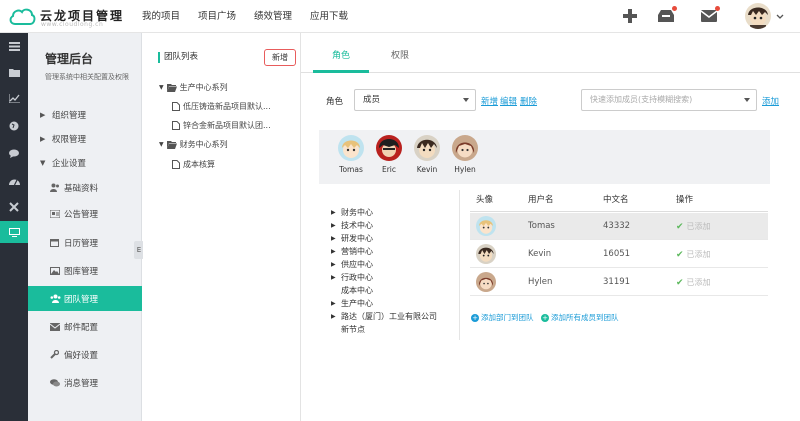 The width and height of the screenshot is (800, 421). I want to click on dept-node: 成本中心, so click(396, 291).